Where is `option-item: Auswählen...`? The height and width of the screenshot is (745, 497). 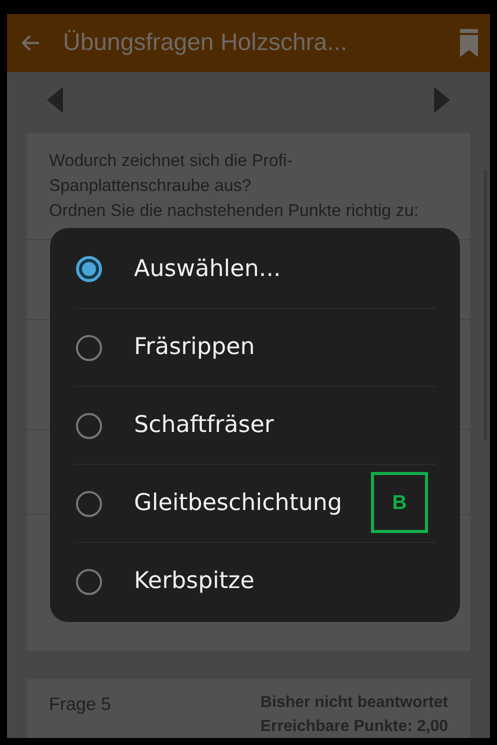 option-item: Auswählen... is located at coordinates (255, 269).